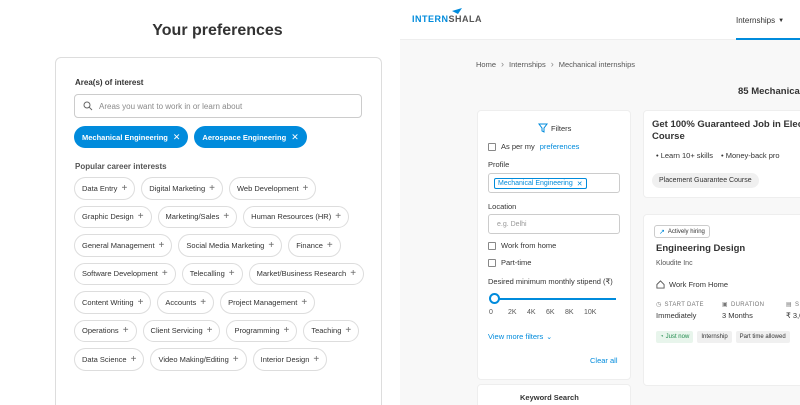 Image resolution: width=800 pixels, height=405 pixels. I want to click on chevron-down-icon: ⌄, so click(549, 337).